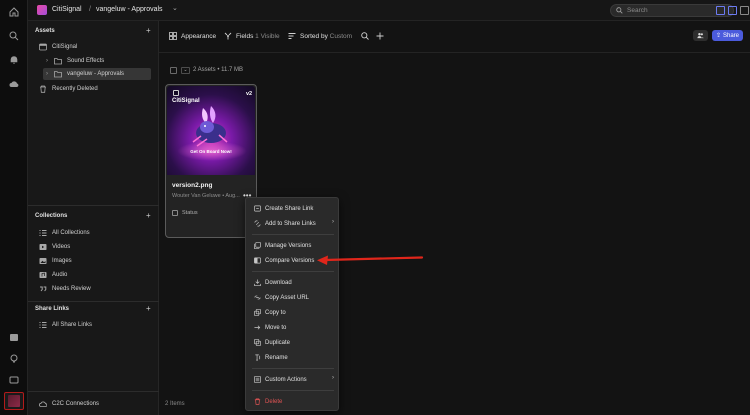 Image resolution: width=750 pixels, height=415 pixels. Describe the element at coordinates (732, 10) in the screenshot. I see `panel-right-icon` at that location.